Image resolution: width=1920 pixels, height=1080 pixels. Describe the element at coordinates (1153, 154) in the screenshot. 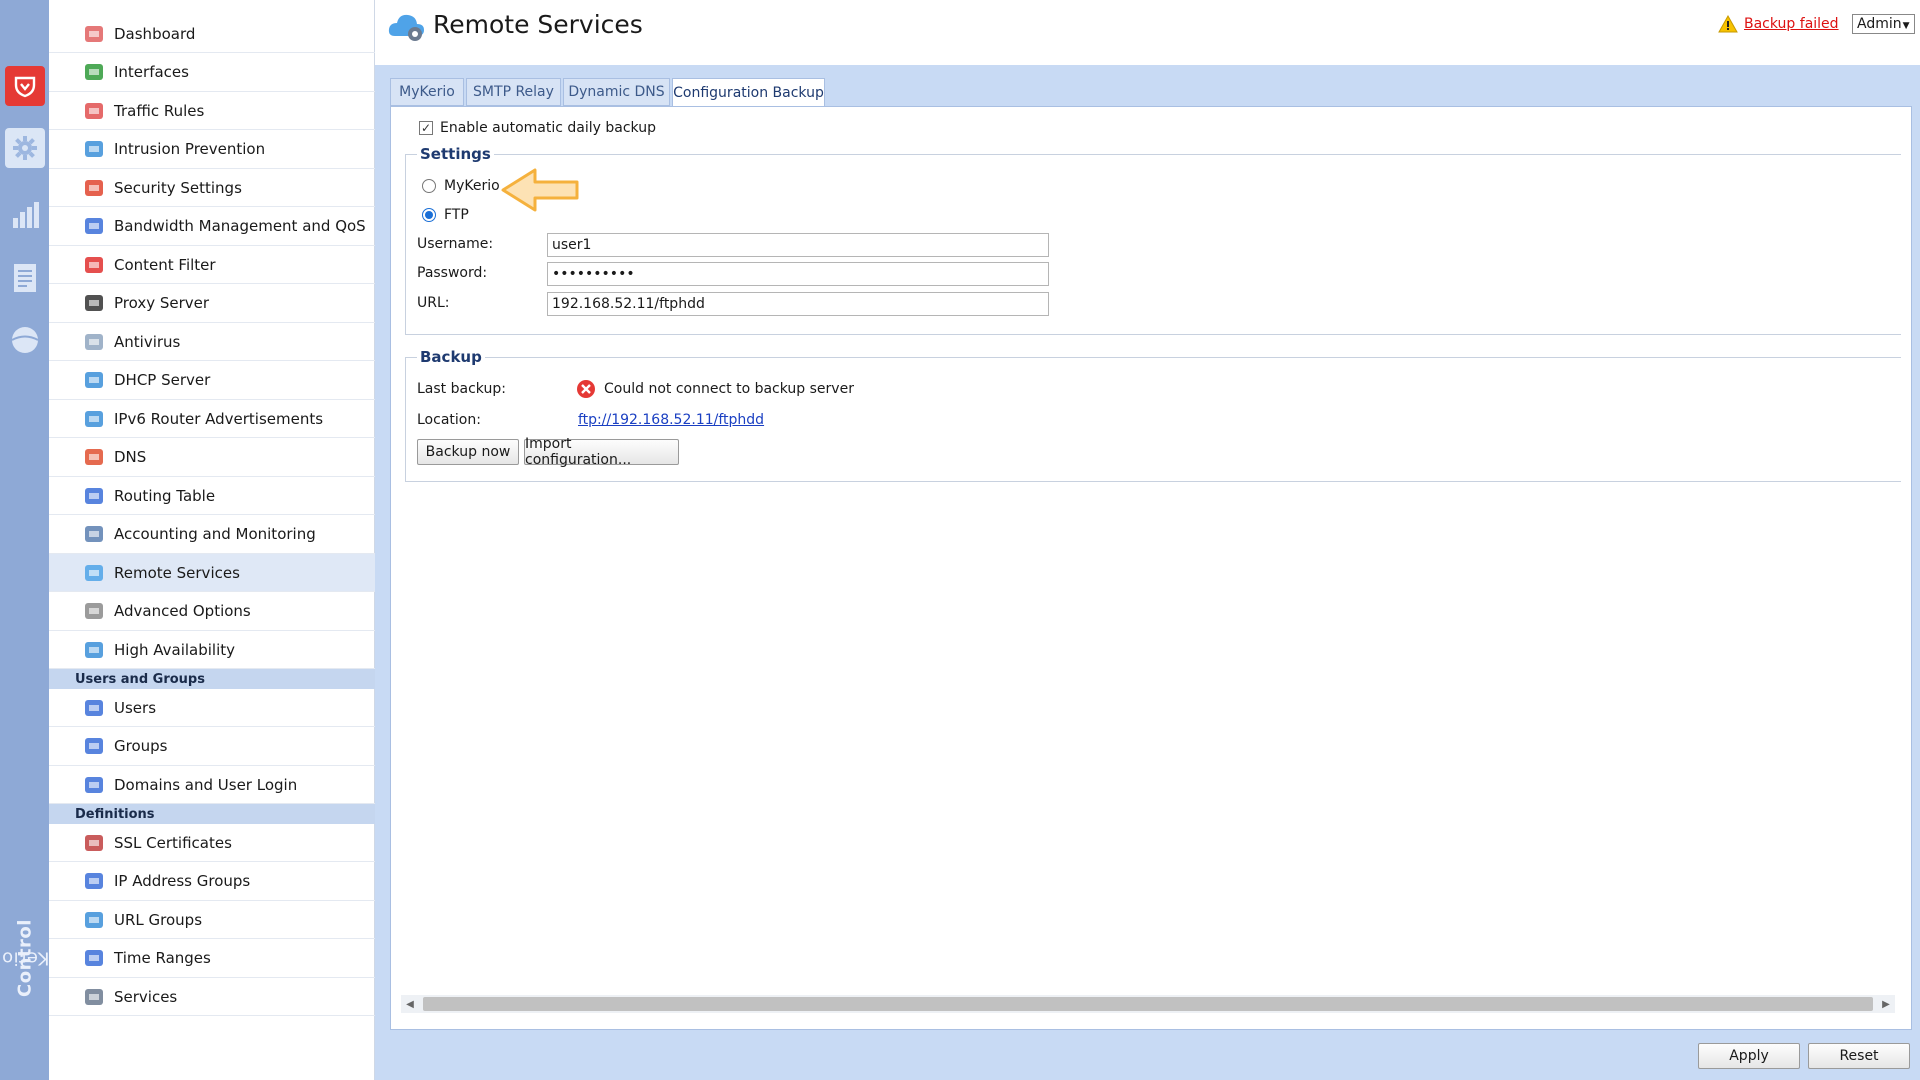

I see `settings-fieldset-line` at that location.